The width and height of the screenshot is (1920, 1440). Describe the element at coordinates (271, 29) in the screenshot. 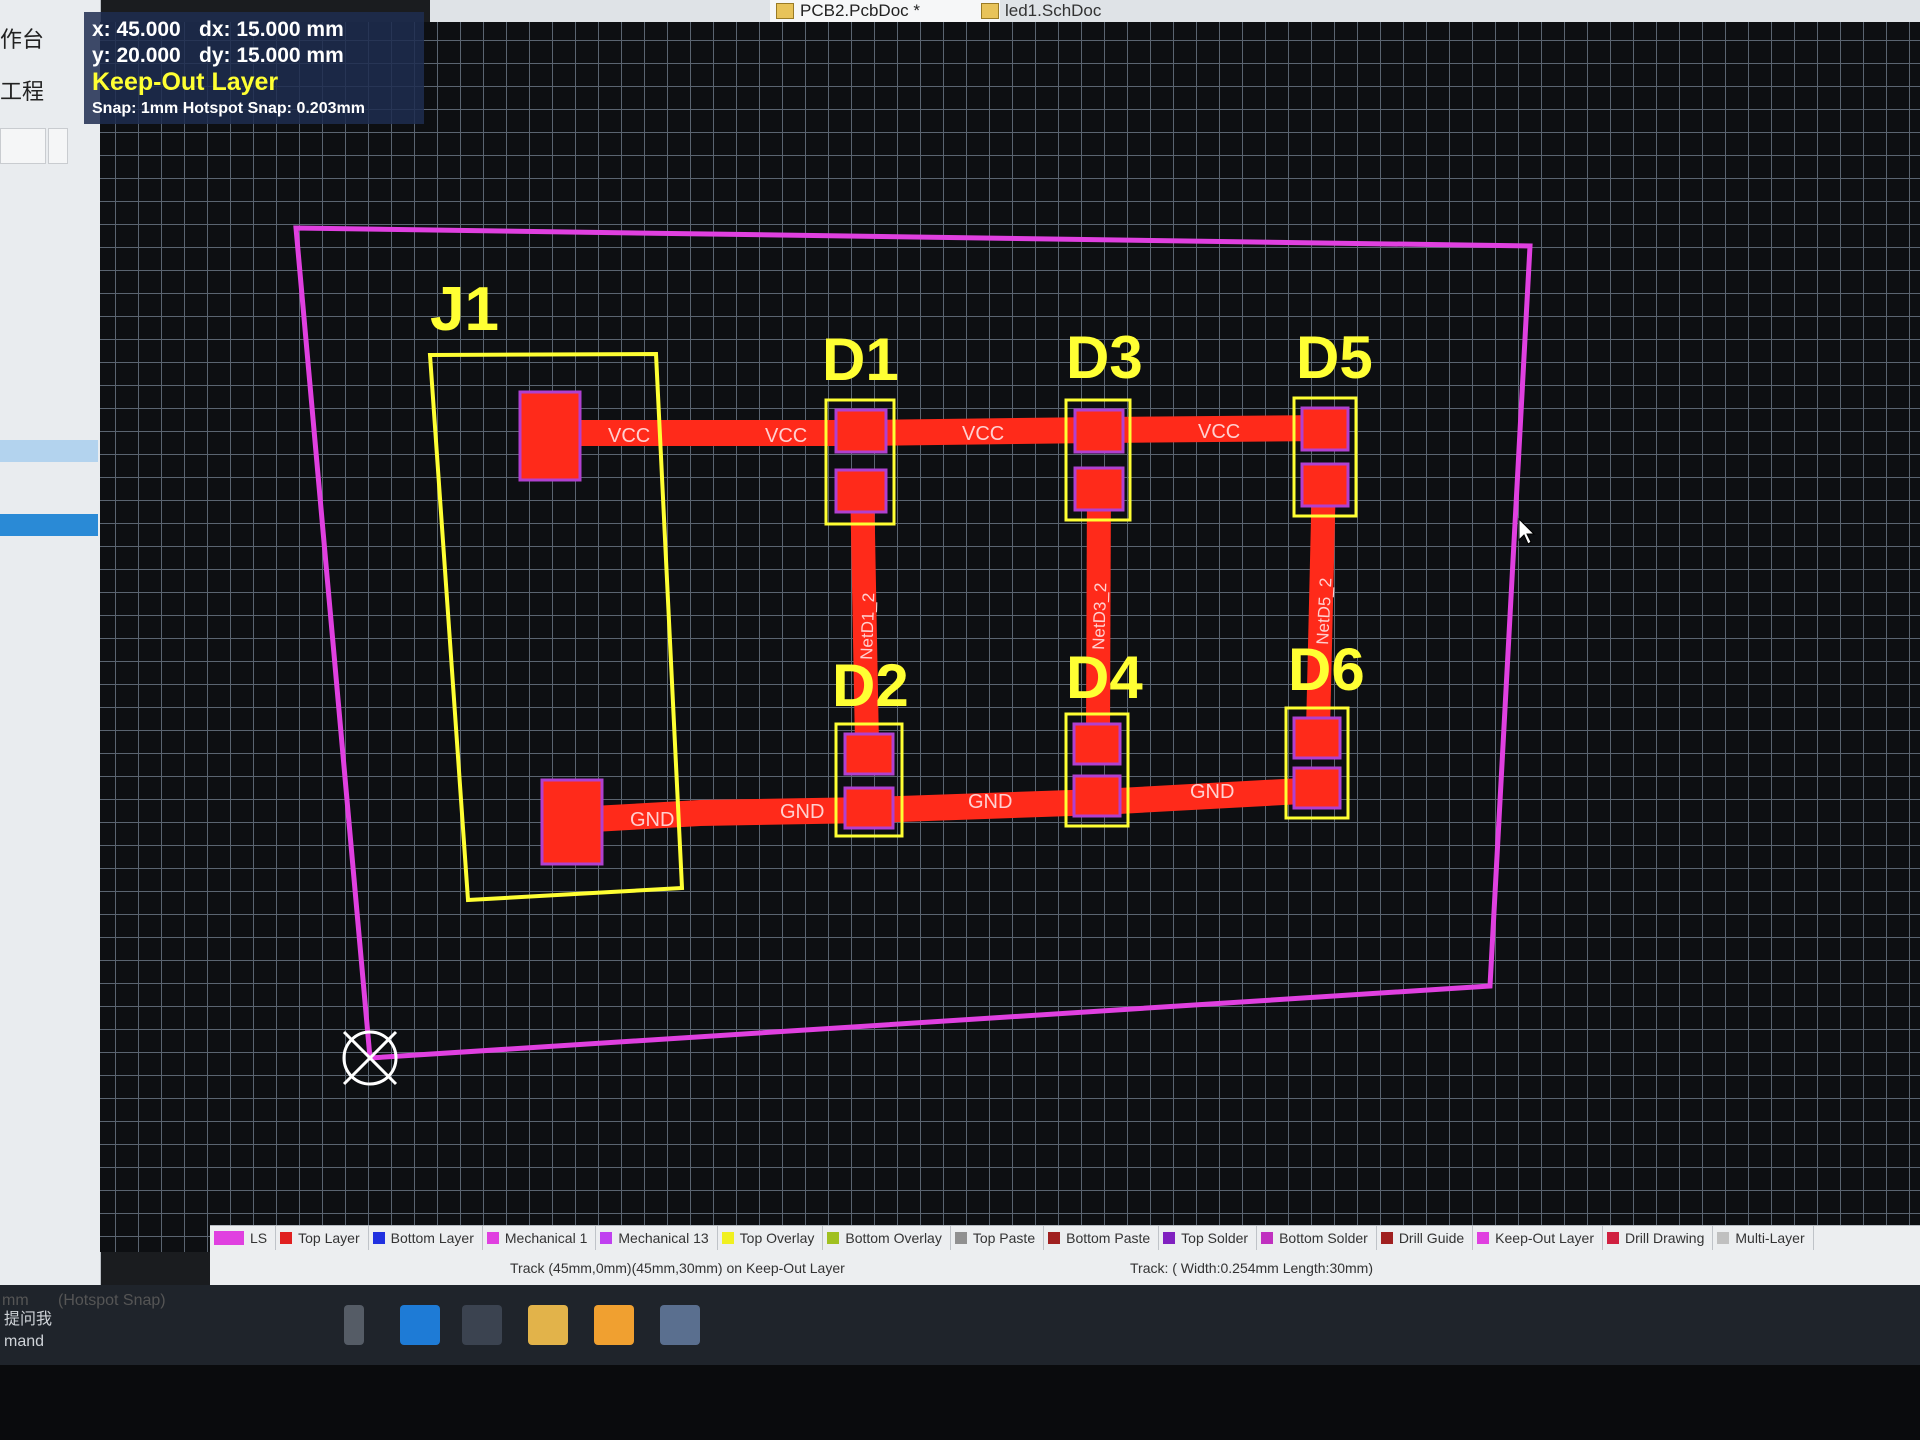

I see `hud-dx: dx: 15.000 mm` at that location.